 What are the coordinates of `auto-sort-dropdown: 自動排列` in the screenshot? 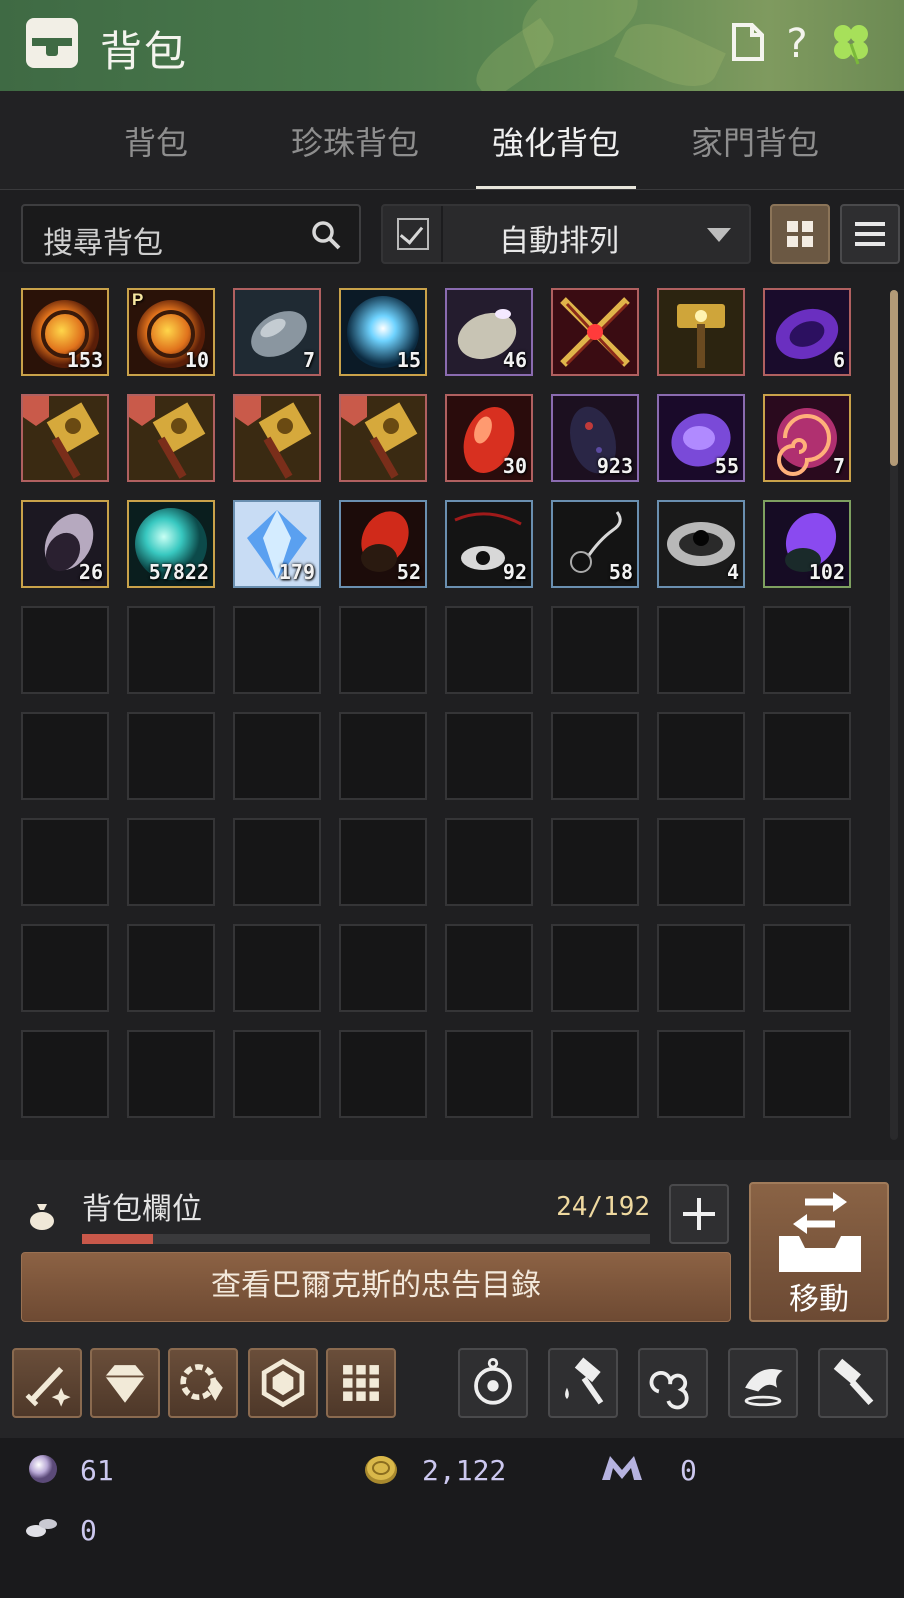 It's located at (566, 234).